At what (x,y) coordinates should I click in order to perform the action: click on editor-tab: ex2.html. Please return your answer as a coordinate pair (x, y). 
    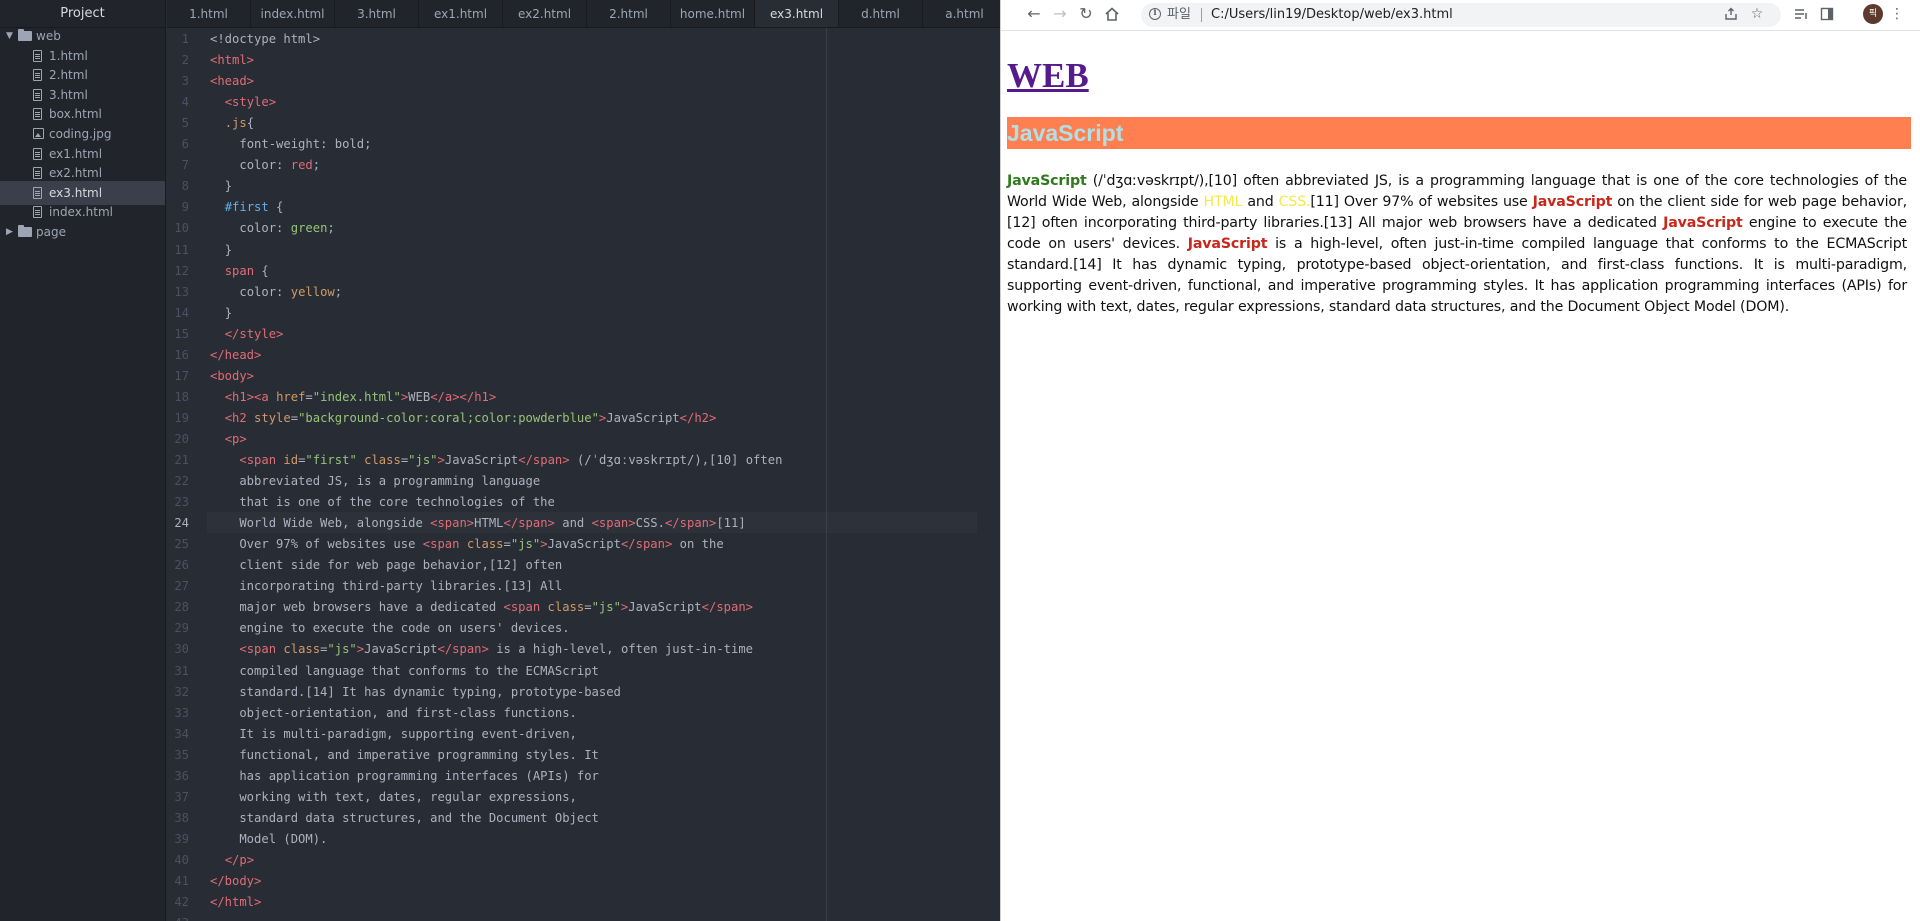
    Looking at the image, I should click on (545, 13).